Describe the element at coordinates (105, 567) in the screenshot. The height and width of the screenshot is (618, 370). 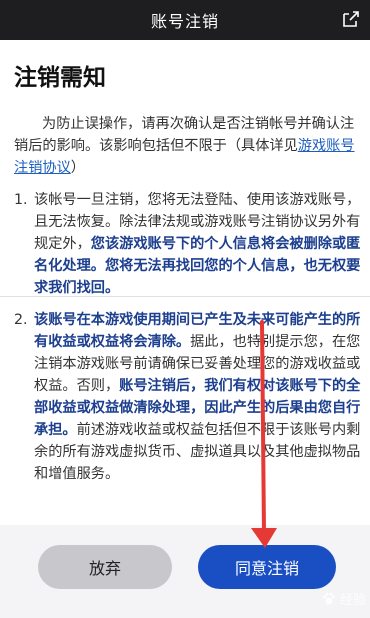
I see `cancel-button: 放弃` at that location.